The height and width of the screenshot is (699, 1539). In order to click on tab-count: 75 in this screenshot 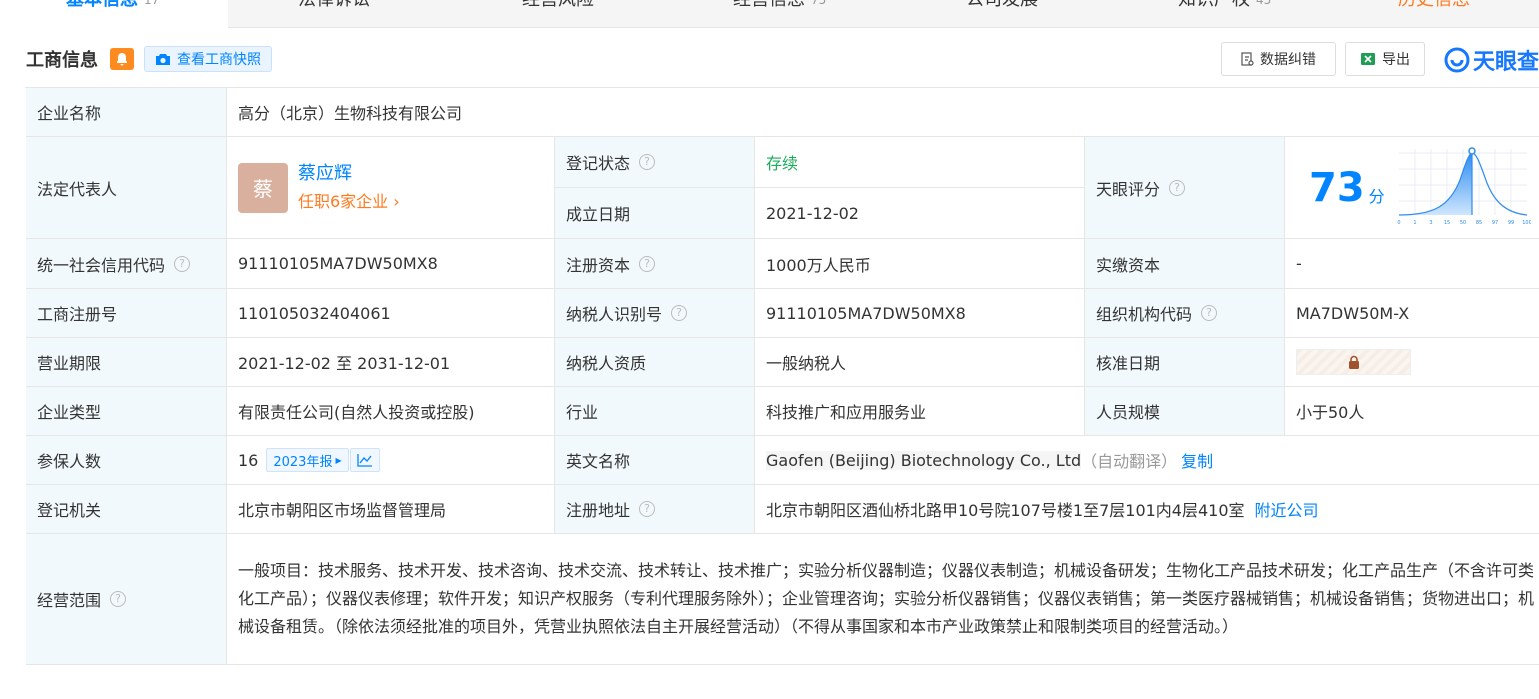, I will do `click(819, 3)`.